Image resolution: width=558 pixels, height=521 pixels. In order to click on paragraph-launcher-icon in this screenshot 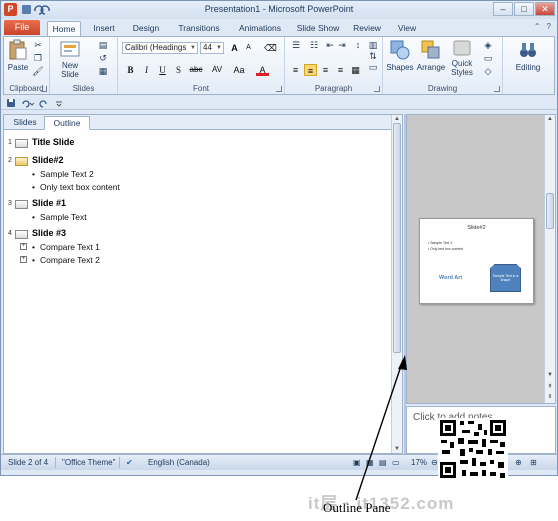, I will do `click(377, 89)`.